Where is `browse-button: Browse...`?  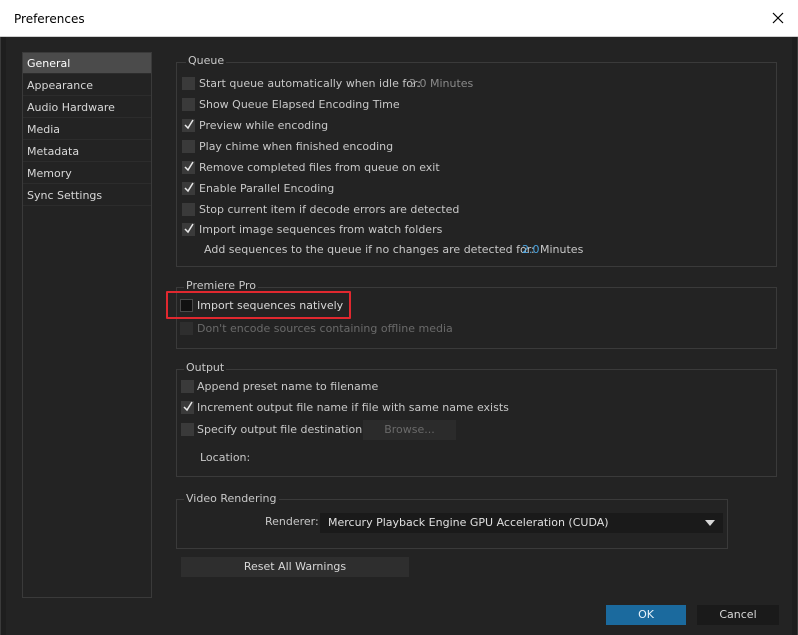
browse-button: Browse... is located at coordinates (409, 430).